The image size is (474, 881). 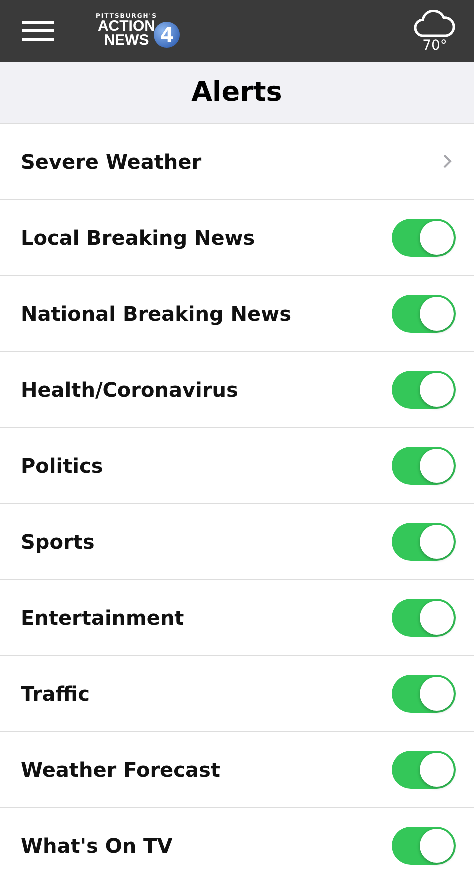 I want to click on alert-label: What's On TV, so click(x=97, y=846).